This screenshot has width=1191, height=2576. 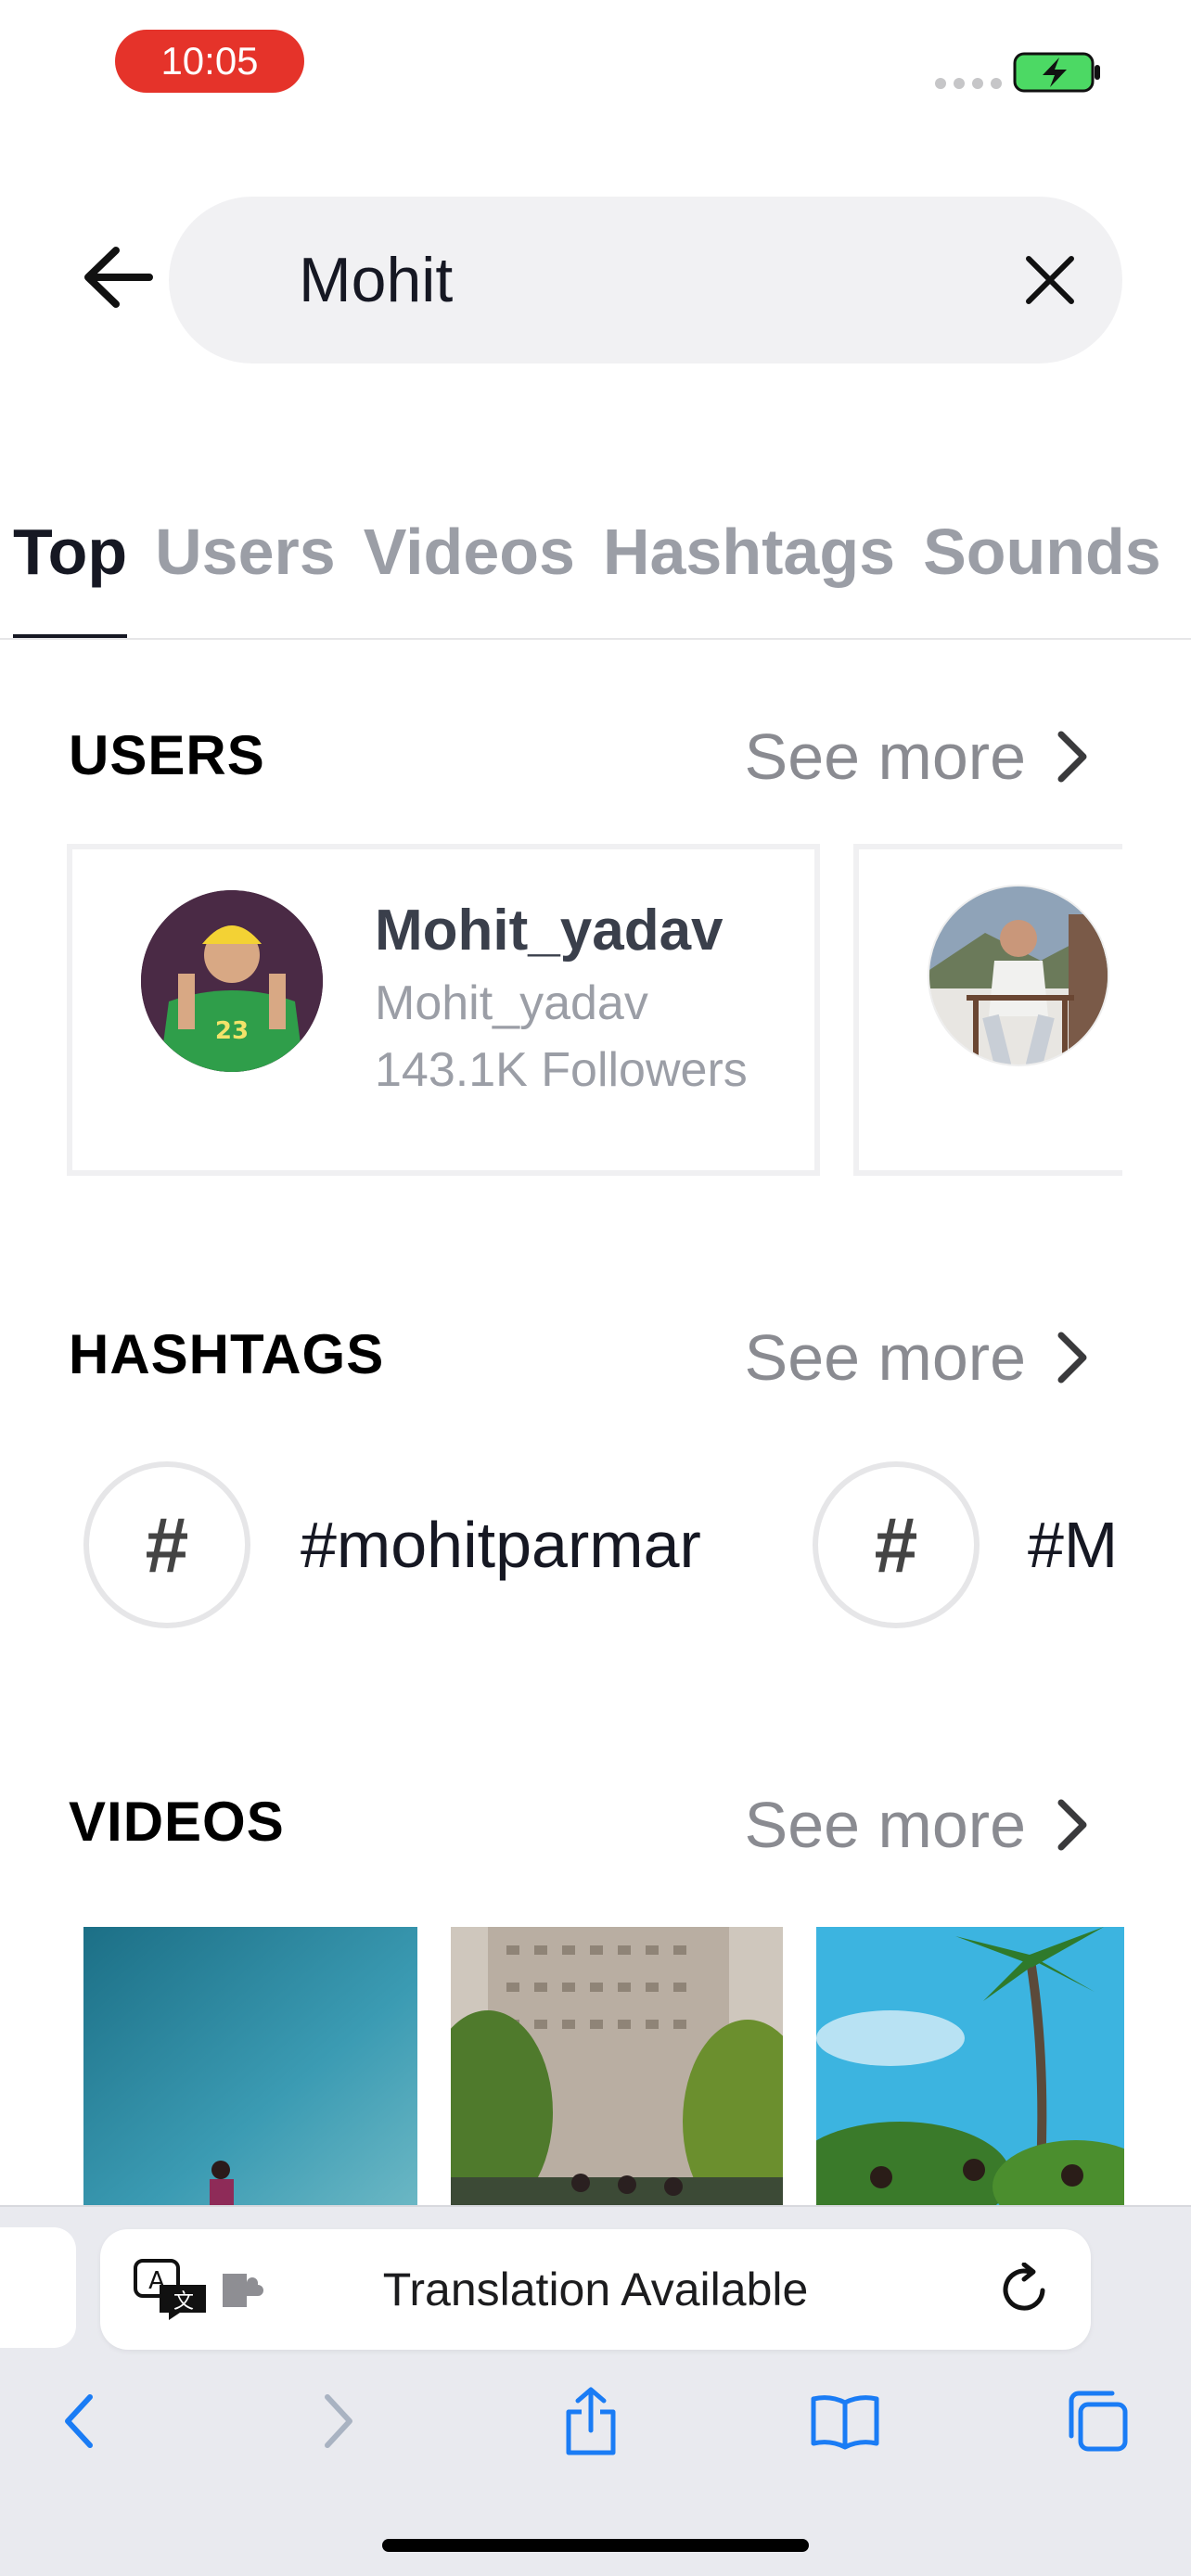 What do you see at coordinates (512, 1003) in the screenshot?
I see `user-handle: Mohit_yadav` at bounding box center [512, 1003].